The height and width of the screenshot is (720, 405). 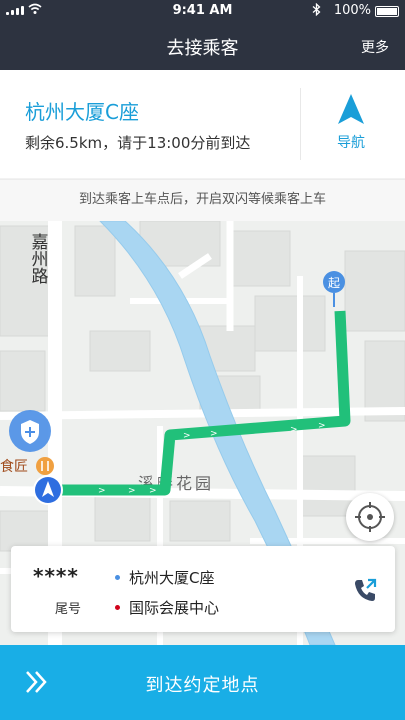 I want to click on pickup-tip: 到达乘客上车点后，开启双闪等候乘客上车, so click(x=202, y=200).